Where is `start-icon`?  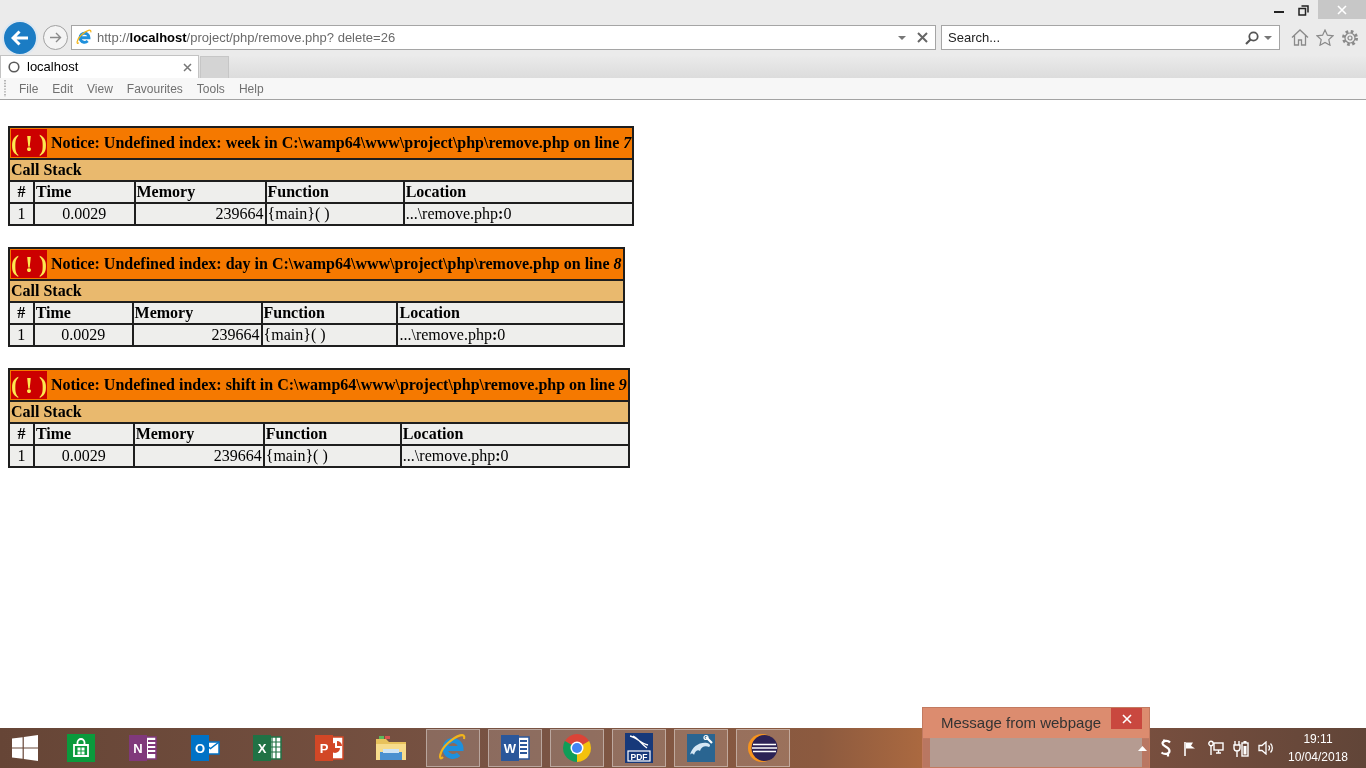 start-icon is located at coordinates (25, 748).